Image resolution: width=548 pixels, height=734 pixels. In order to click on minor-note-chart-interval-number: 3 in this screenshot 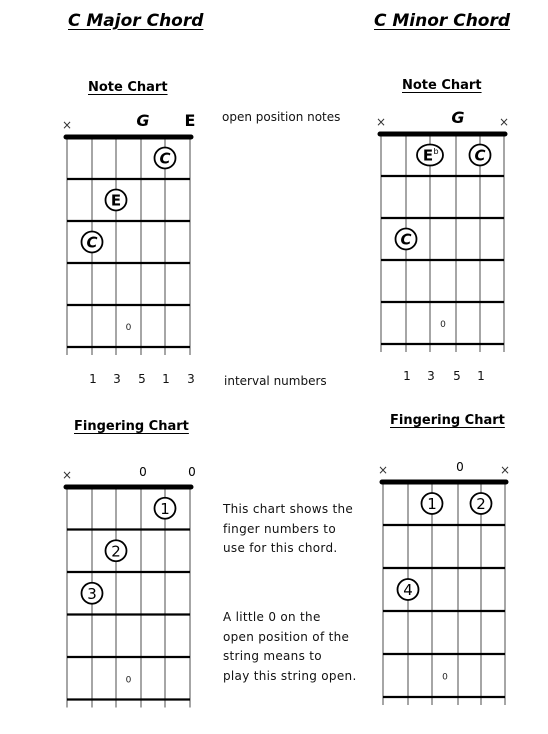, I will do `click(431, 376)`.